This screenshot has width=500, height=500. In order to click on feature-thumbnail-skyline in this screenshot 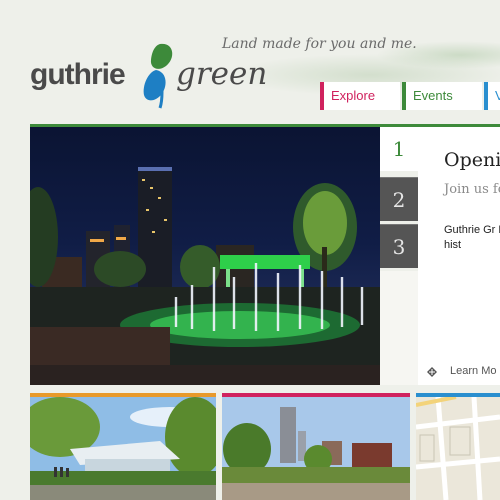, I will do `click(316, 446)`.